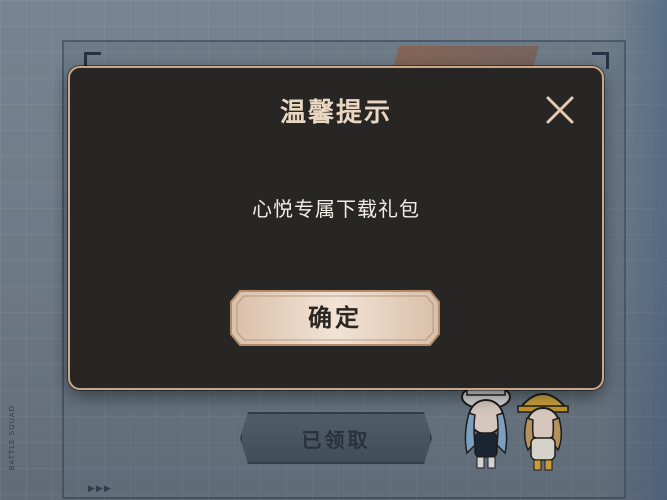 This screenshot has width=667, height=500. I want to click on confirm-button-label: 确定, so click(335, 318).